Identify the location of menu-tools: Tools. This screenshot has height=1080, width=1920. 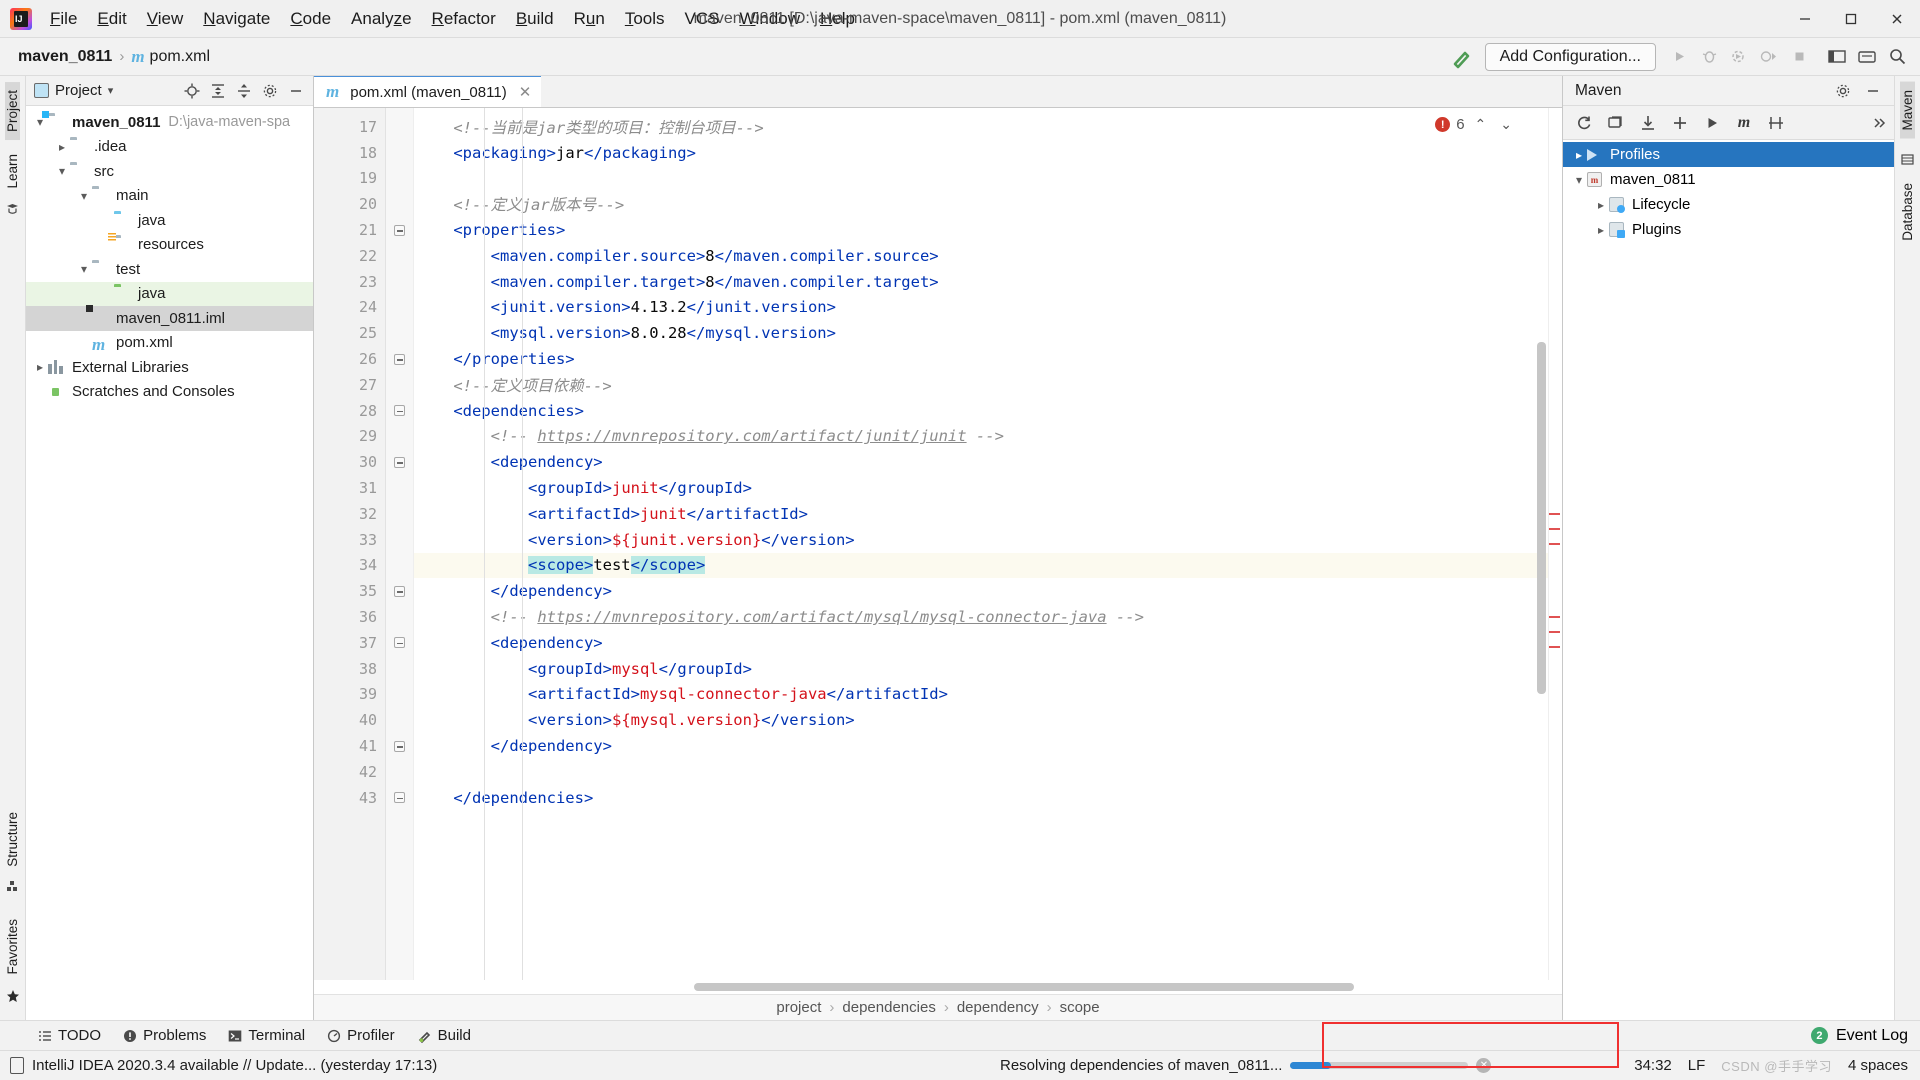
(645, 19).